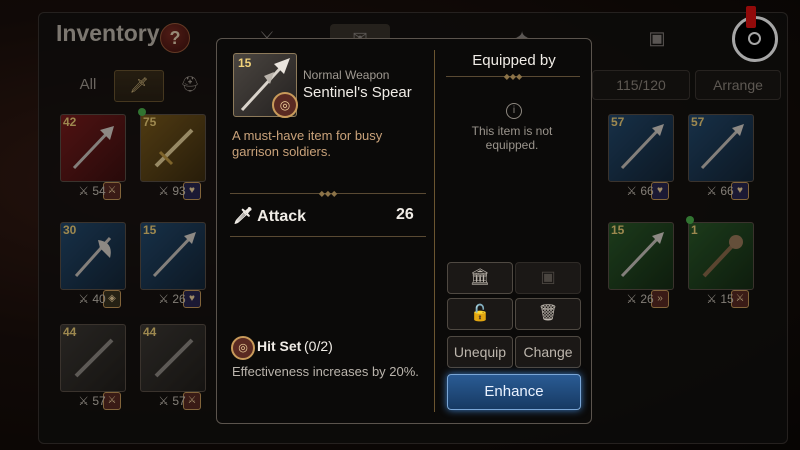 This screenshot has width=800, height=450. Describe the element at coordinates (279, 346) in the screenshot. I see `set-name: Hit Set` at that location.